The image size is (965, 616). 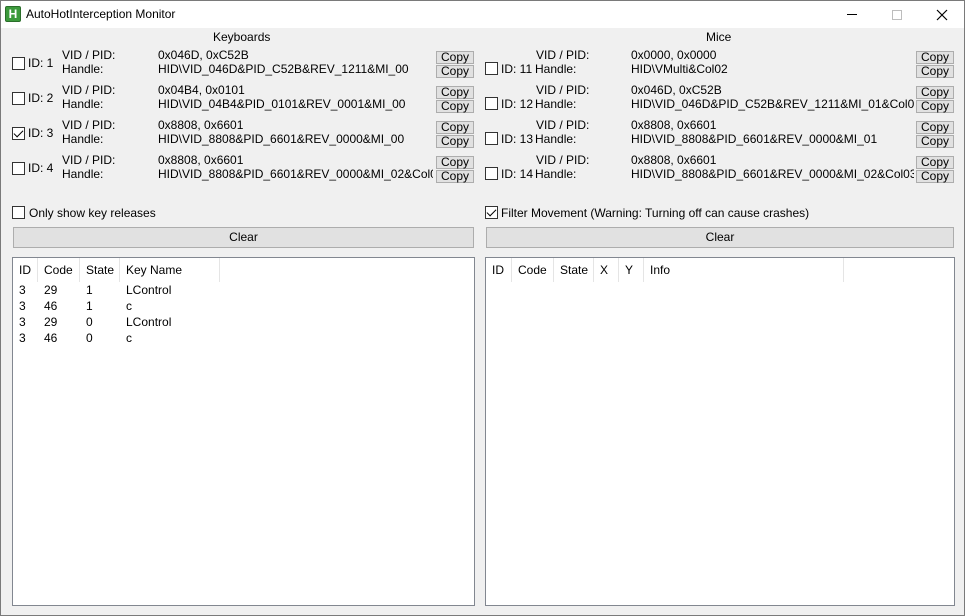 What do you see at coordinates (116, 322) in the screenshot?
I see `table-row: 3 29 0 LControl` at bounding box center [116, 322].